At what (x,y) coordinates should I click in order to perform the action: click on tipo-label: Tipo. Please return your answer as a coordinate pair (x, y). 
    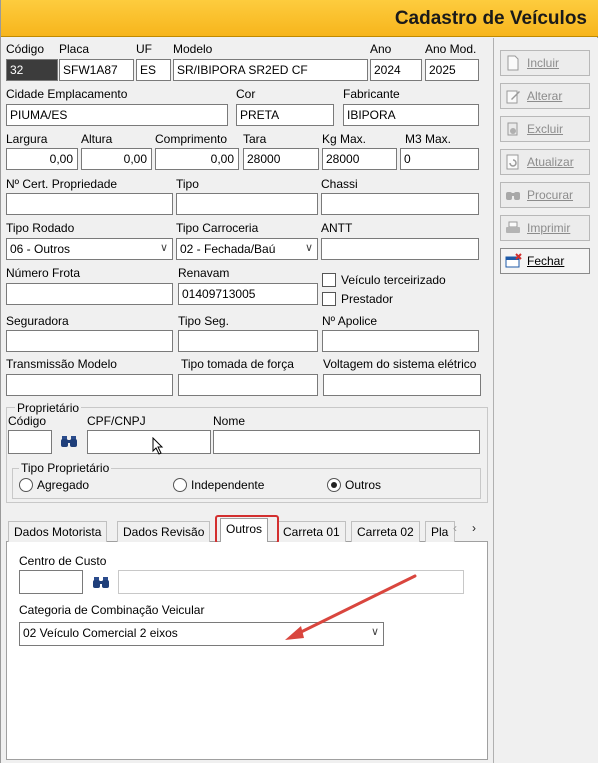
    Looking at the image, I should click on (187, 184).